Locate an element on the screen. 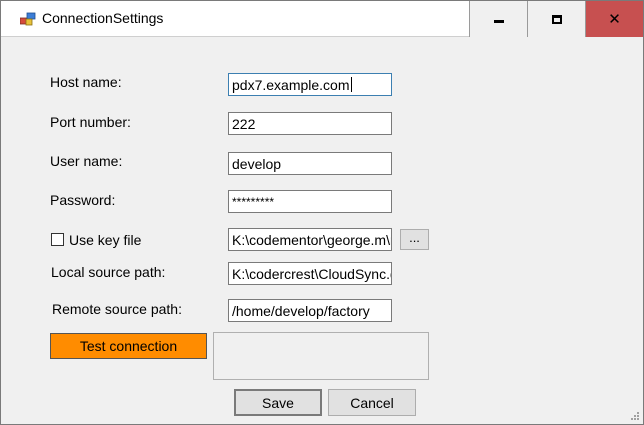 Image resolution: width=644 pixels, height=425 pixels. resize-grip-icon is located at coordinates (634, 415).